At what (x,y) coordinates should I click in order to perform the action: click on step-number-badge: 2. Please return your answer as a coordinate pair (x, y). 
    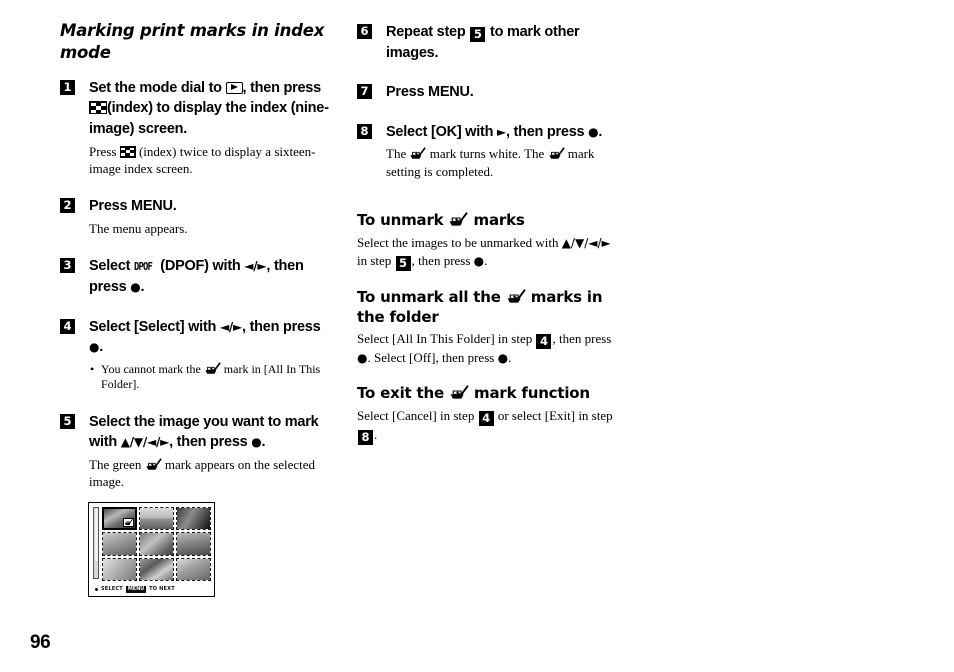
    Looking at the image, I should click on (67, 206).